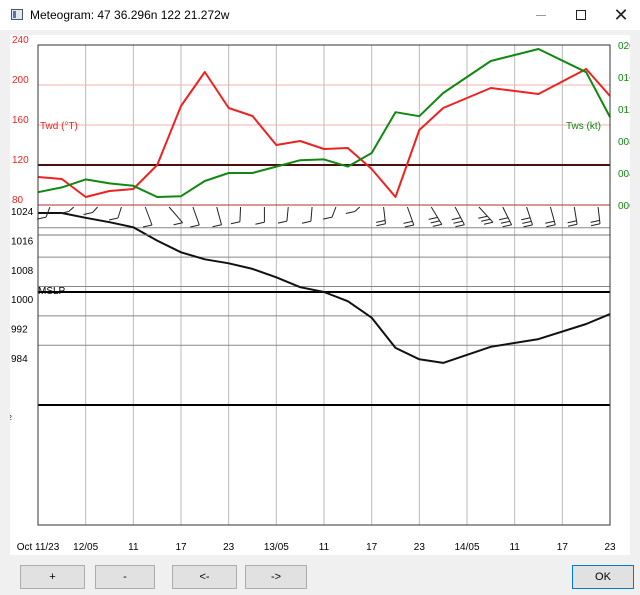 This screenshot has width=640, height=595. I want to click on x-tick-label: 13/05, so click(276, 547).